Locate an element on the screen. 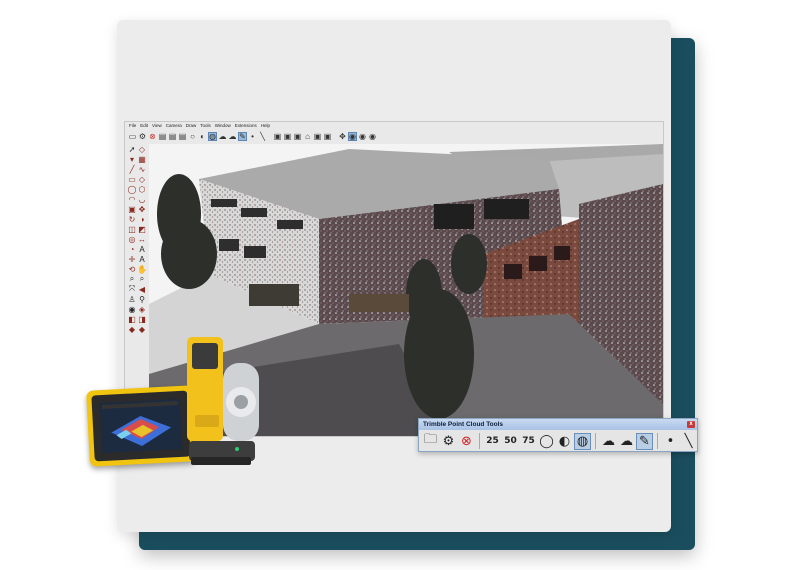  scale-icon: ◫ is located at coordinates (132, 229).